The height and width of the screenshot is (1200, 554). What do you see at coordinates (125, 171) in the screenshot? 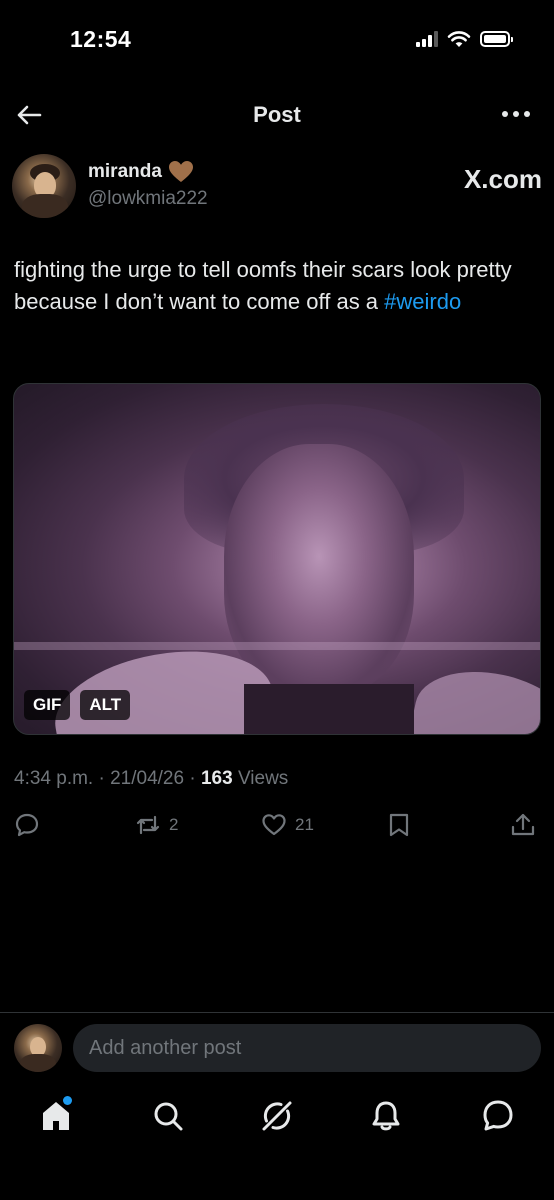
I see `author-display-name: miranda` at bounding box center [125, 171].